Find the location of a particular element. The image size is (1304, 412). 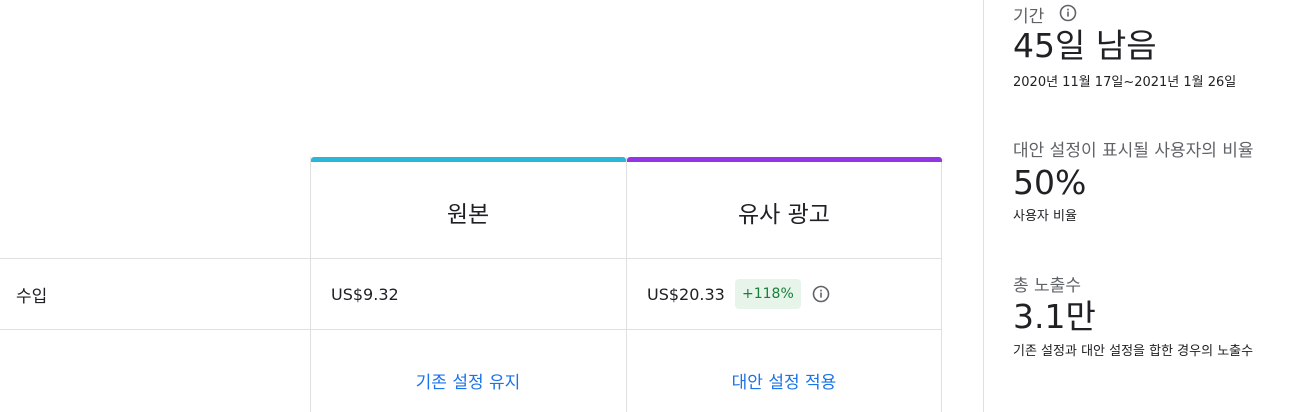

keep-original-button: 기존 설정 유지 is located at coordinates (468, 380).